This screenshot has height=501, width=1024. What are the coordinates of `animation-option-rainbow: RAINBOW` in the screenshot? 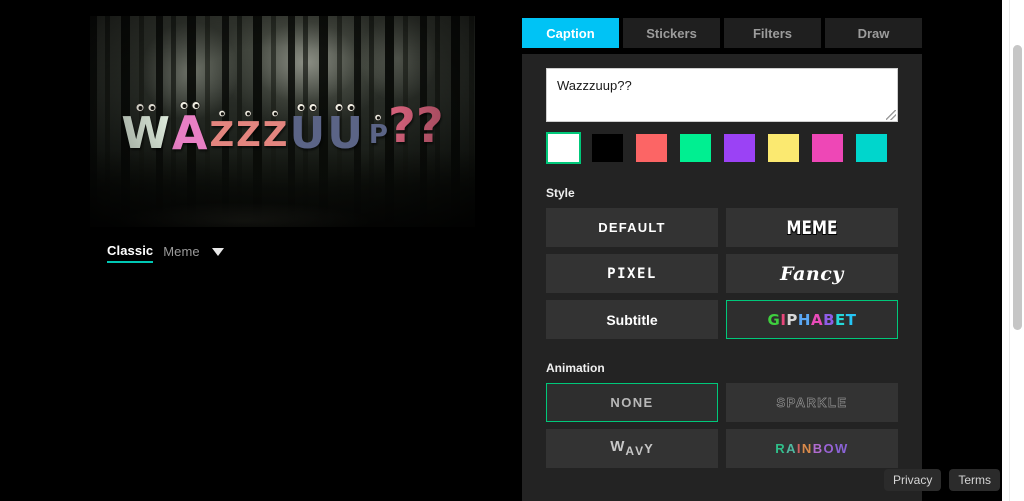 It's located at (812, 448).